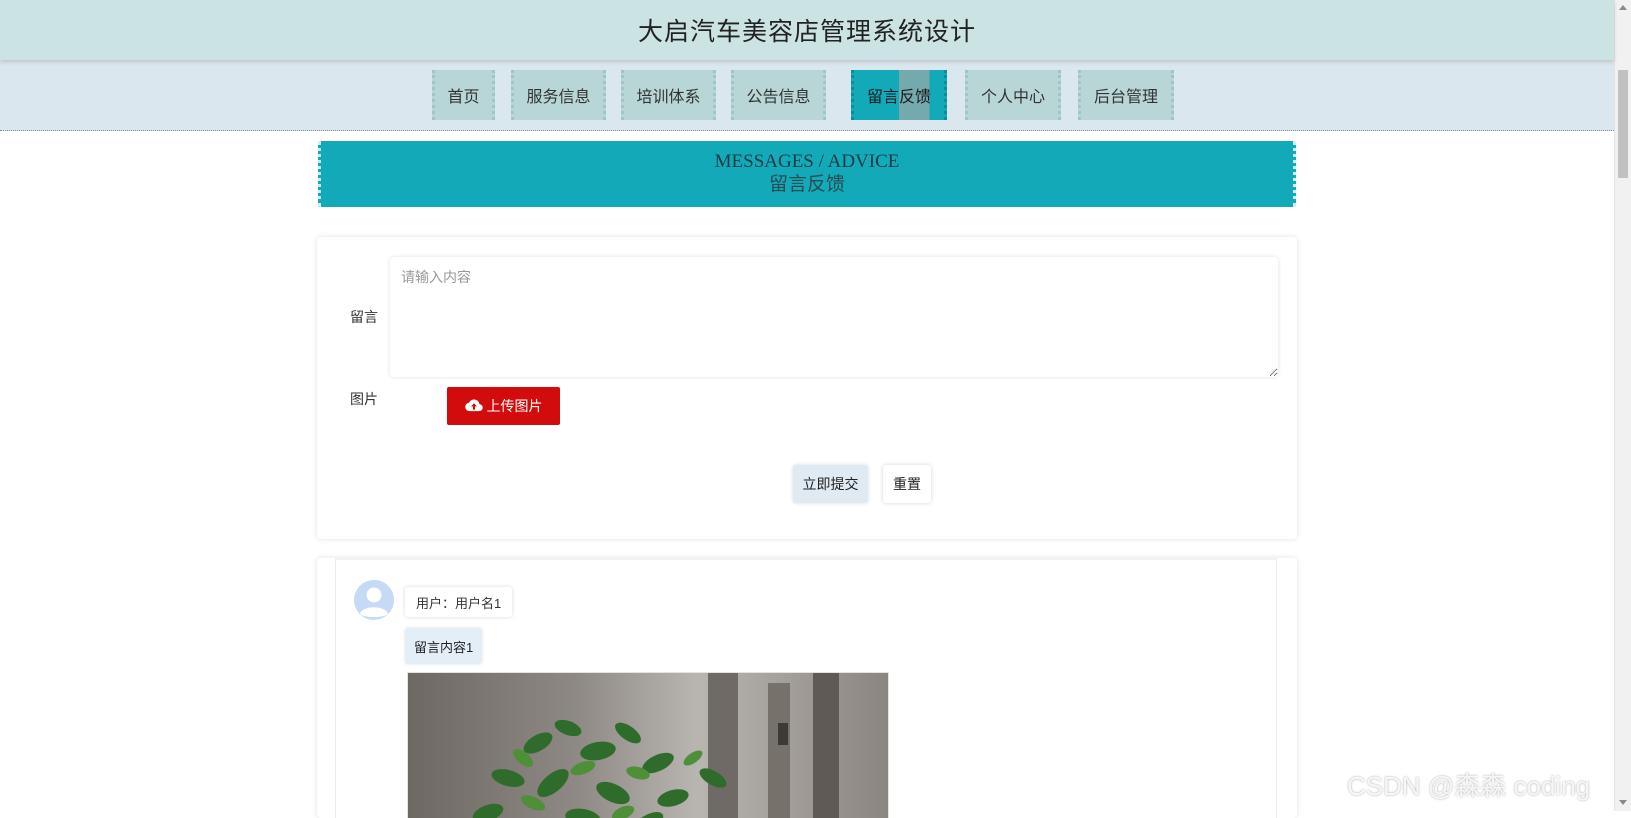  What do you see at coordinates (907, 484) in the screenshot?
I see `reset-button: 重置` at bounding box center [907, 484].